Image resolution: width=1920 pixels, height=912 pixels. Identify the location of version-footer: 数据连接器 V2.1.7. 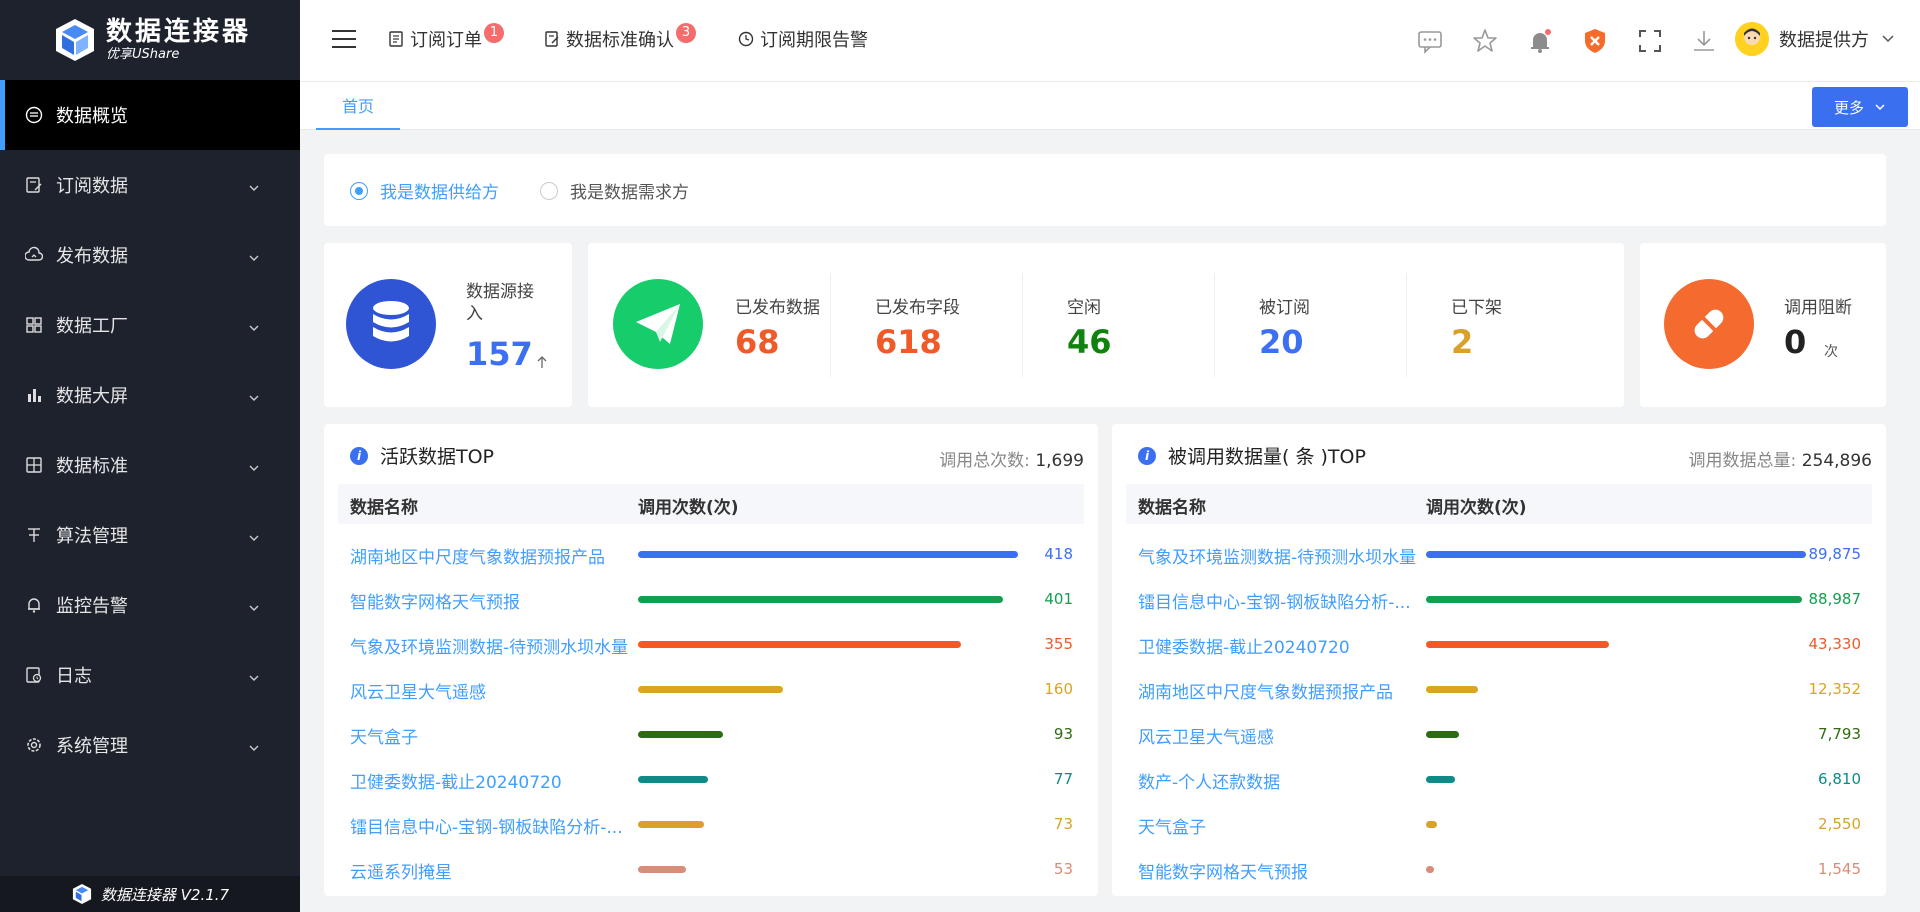
(150, 894).